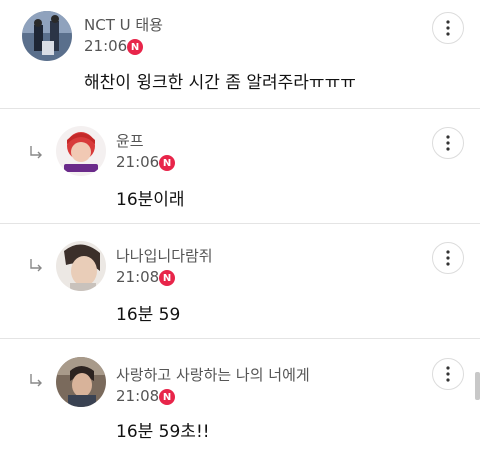 This screenshot has height=461, width=480. Describe the element at coordinates (213, 374) in the screenshot. I see `comment-author: 사랑하고 사랑하는 나의 너에게` at that location.